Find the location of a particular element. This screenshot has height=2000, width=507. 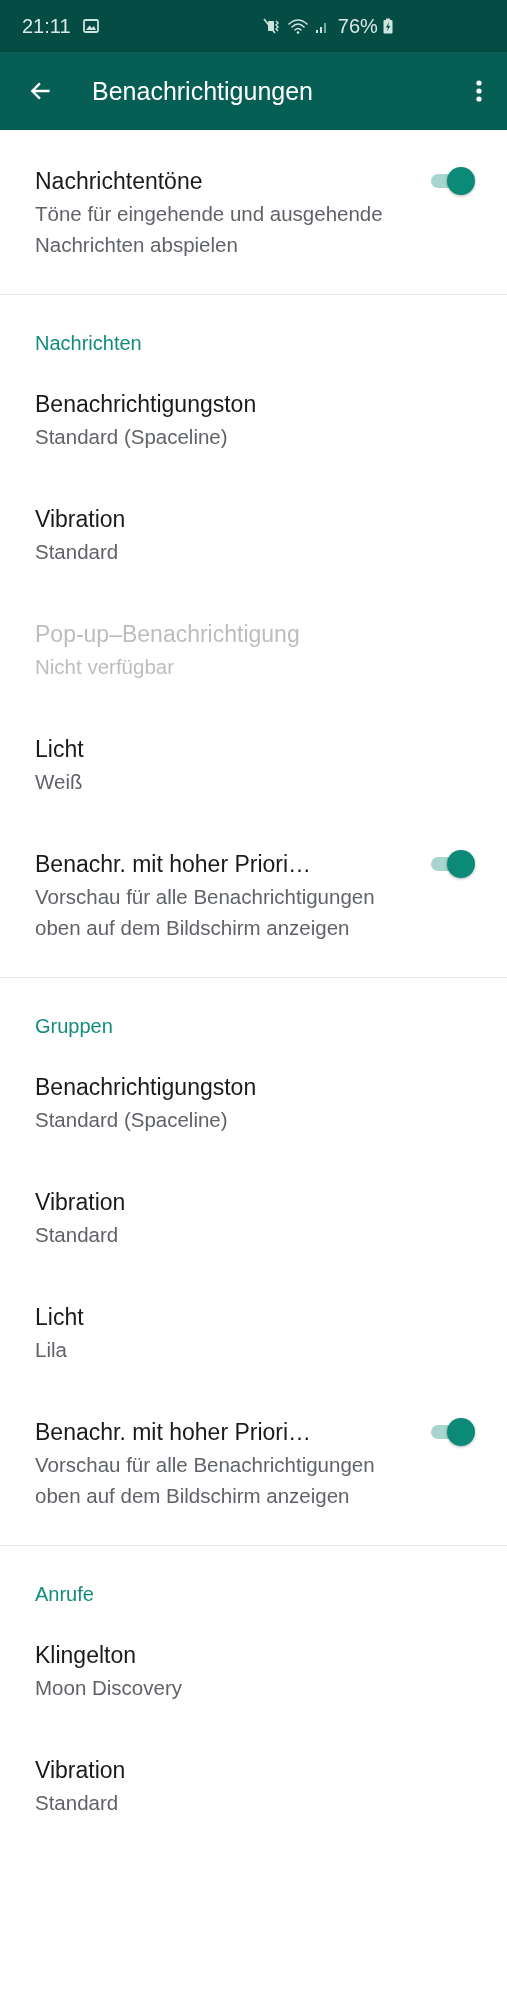

setting-title: Pop-up–Benachrichtigung is located at coordinates (168, 634).